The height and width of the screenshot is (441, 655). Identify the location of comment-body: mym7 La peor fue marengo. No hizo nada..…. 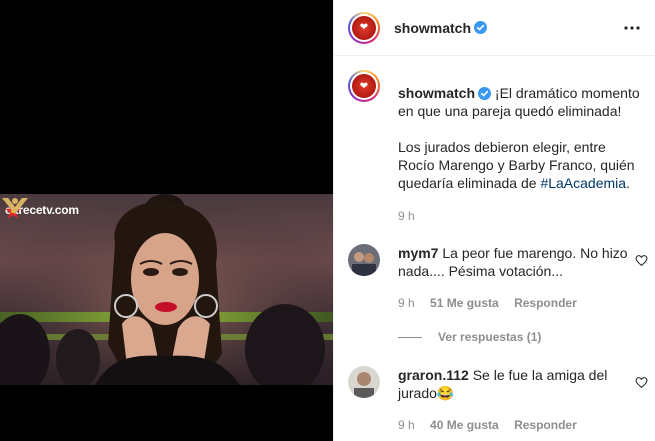
(514, 262).